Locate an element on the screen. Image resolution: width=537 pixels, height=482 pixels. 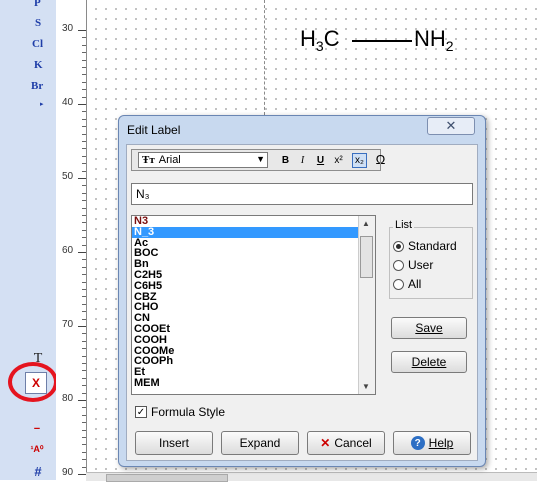
scroll-down-icon: ▼ is located at coordinates (366, 386).